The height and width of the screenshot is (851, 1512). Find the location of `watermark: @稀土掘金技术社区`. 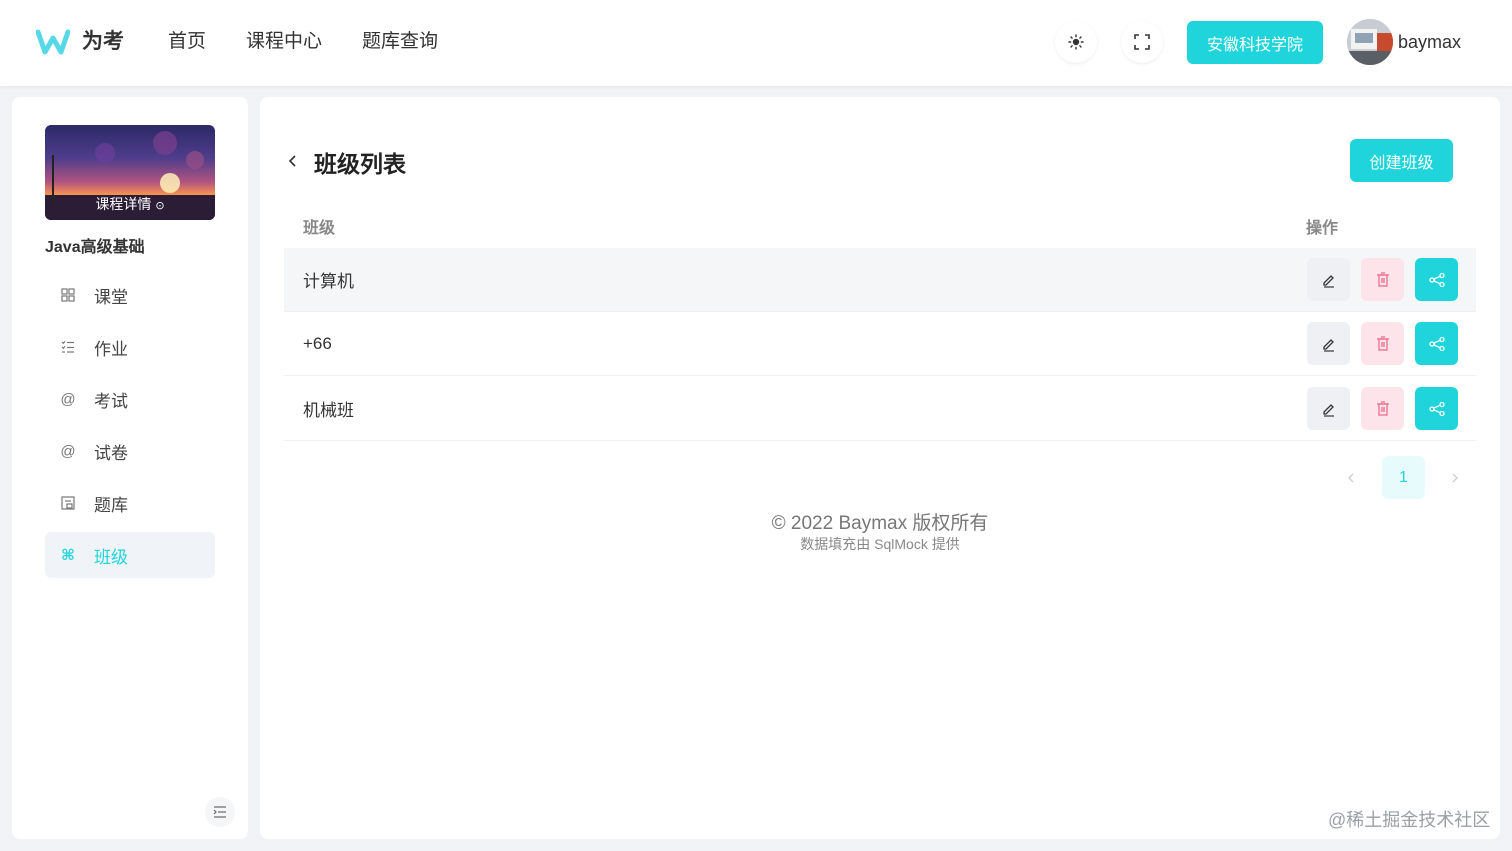

watermark: @稀土掘金技术社区 is located at coordinates (1409, 820).